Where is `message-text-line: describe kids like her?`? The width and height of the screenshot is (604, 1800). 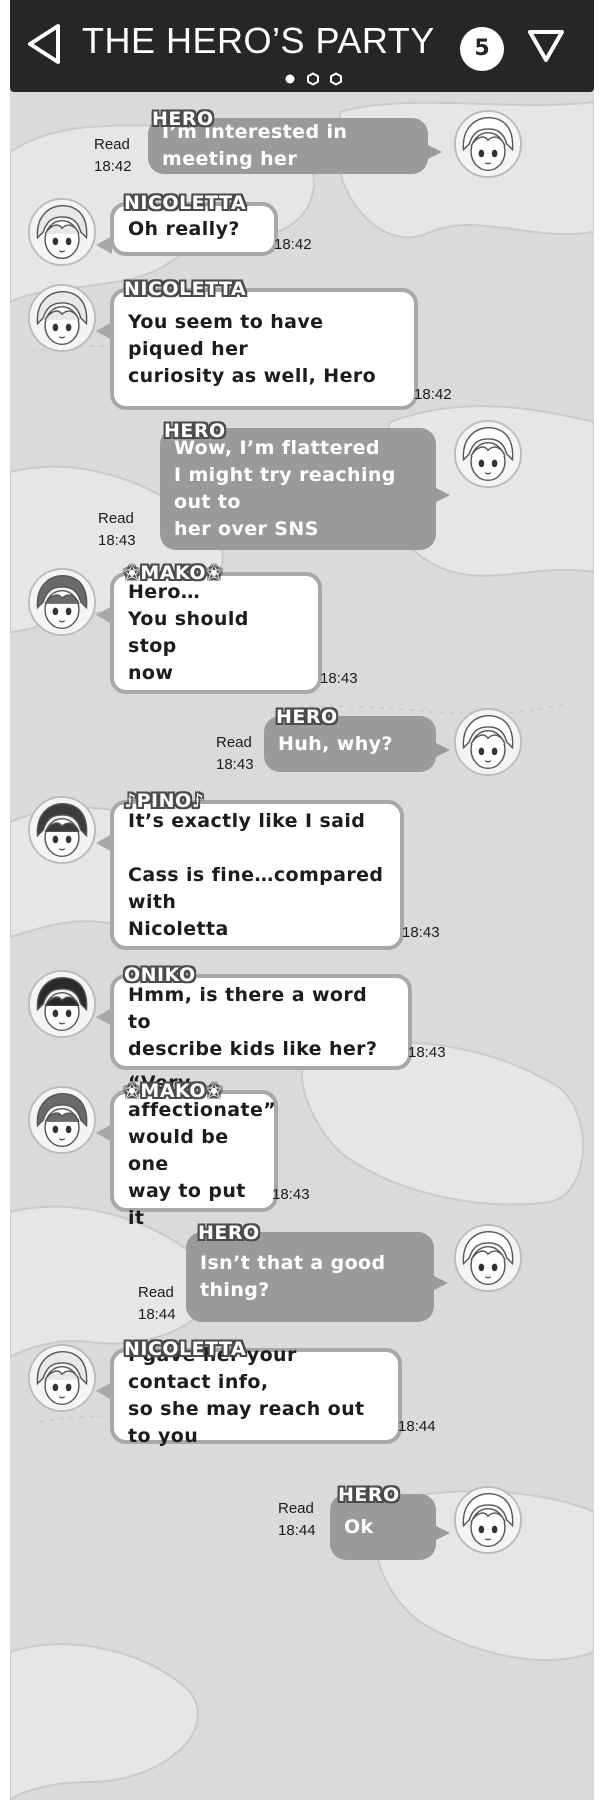 message-text-line: describe kids like her? is located at coordinates (253, 1048).